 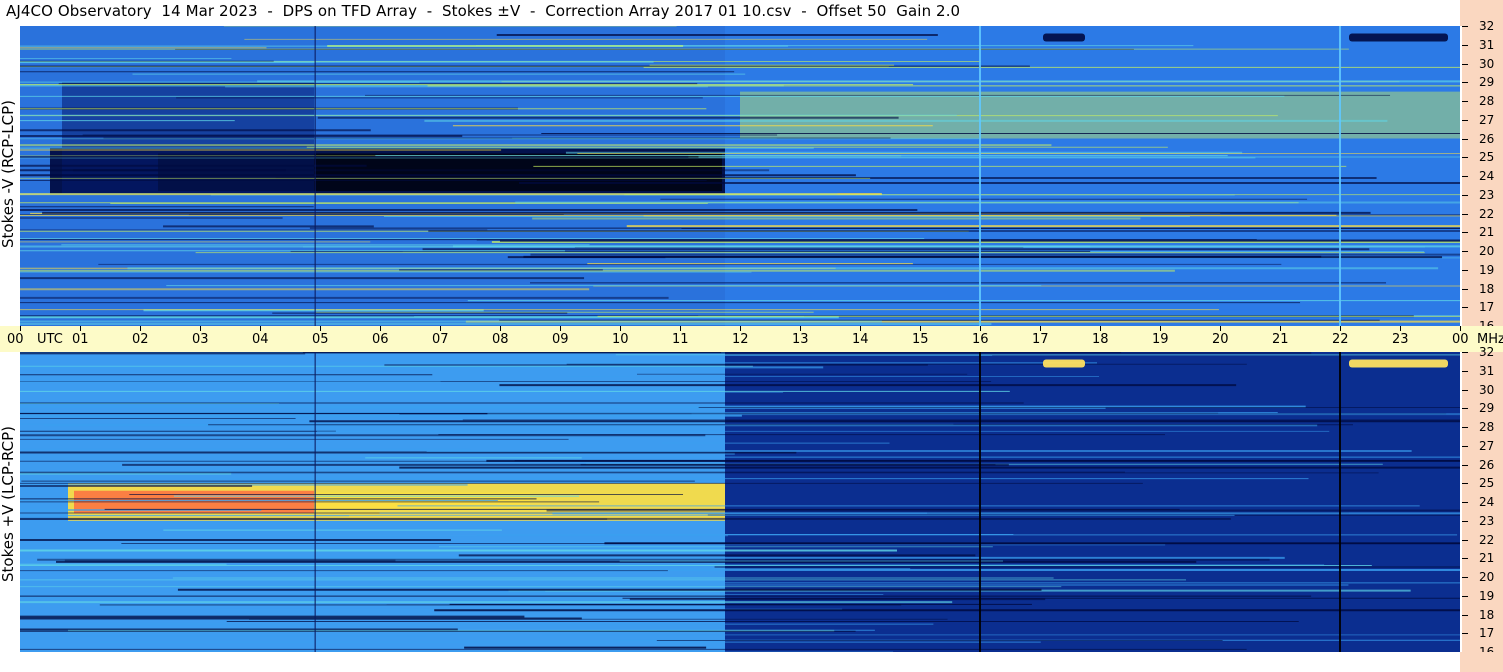 I want to click on time-tick-label: 06, so click(x=380, y=339).